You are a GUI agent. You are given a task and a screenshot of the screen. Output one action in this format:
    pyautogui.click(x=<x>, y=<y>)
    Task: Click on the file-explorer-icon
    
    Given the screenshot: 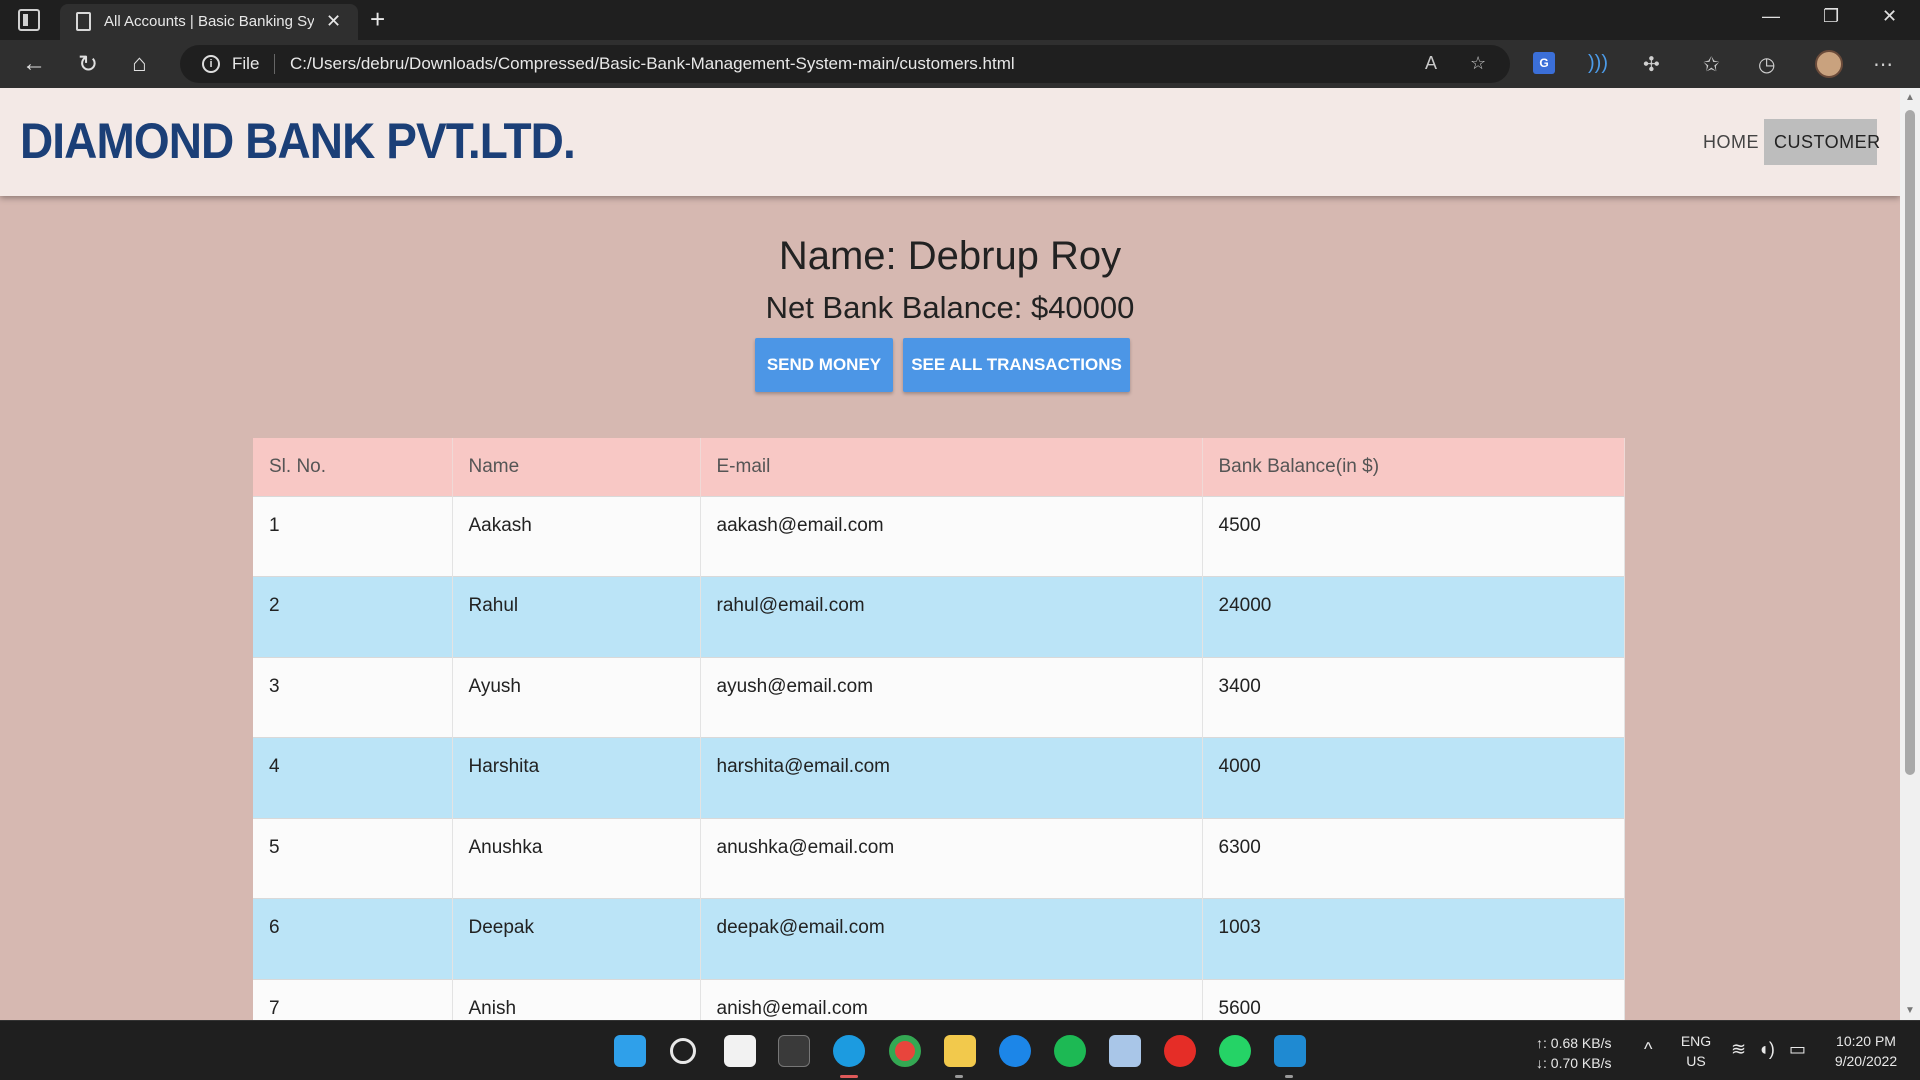 What is the action you would take?
    pyautogui.click(x=960, y=1051)
    